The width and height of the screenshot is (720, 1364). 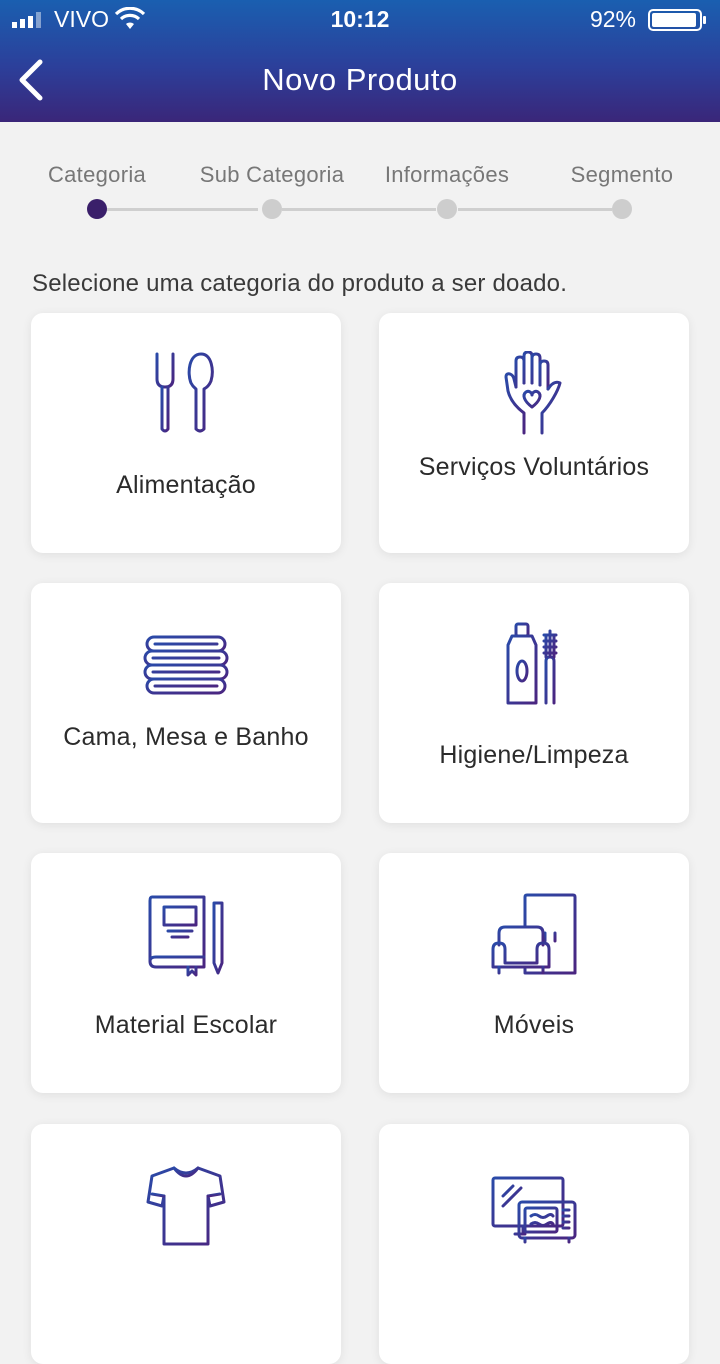 I want to click on battery-icon, so click(x=677, y=20).